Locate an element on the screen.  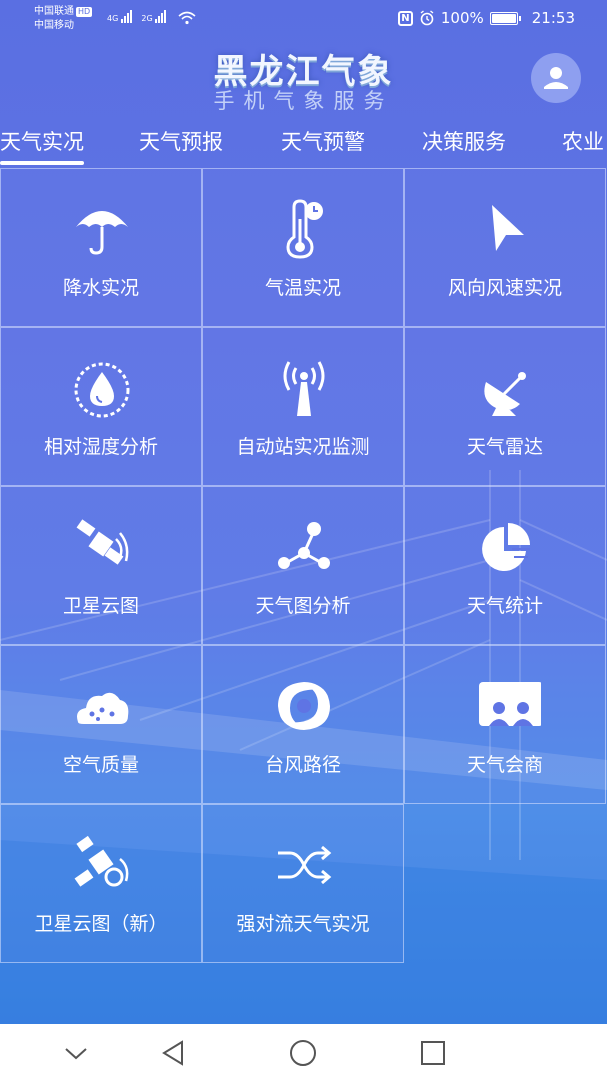
grid-item-label: 天气雷达 is located at coordinates (504, 447).